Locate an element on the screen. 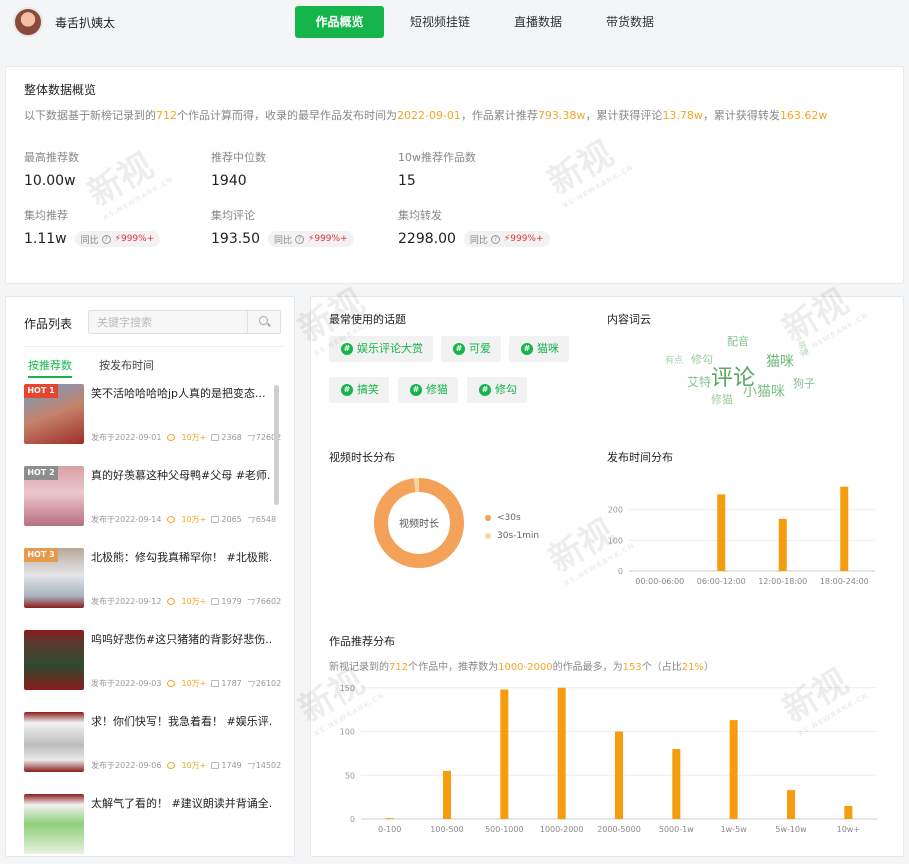  x-tick-label: 500-1000 is located at coordinates (504, 829).